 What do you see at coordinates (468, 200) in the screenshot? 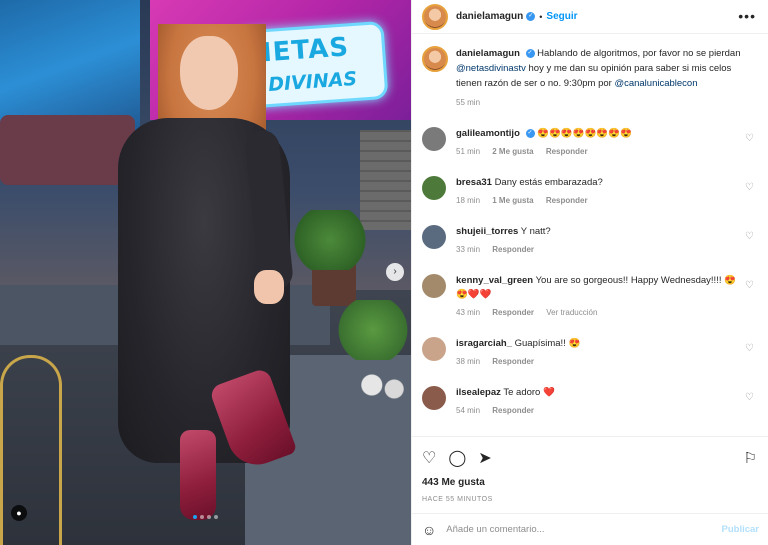
I see `comment-time: 18 min` at bounding box center [468, 200].